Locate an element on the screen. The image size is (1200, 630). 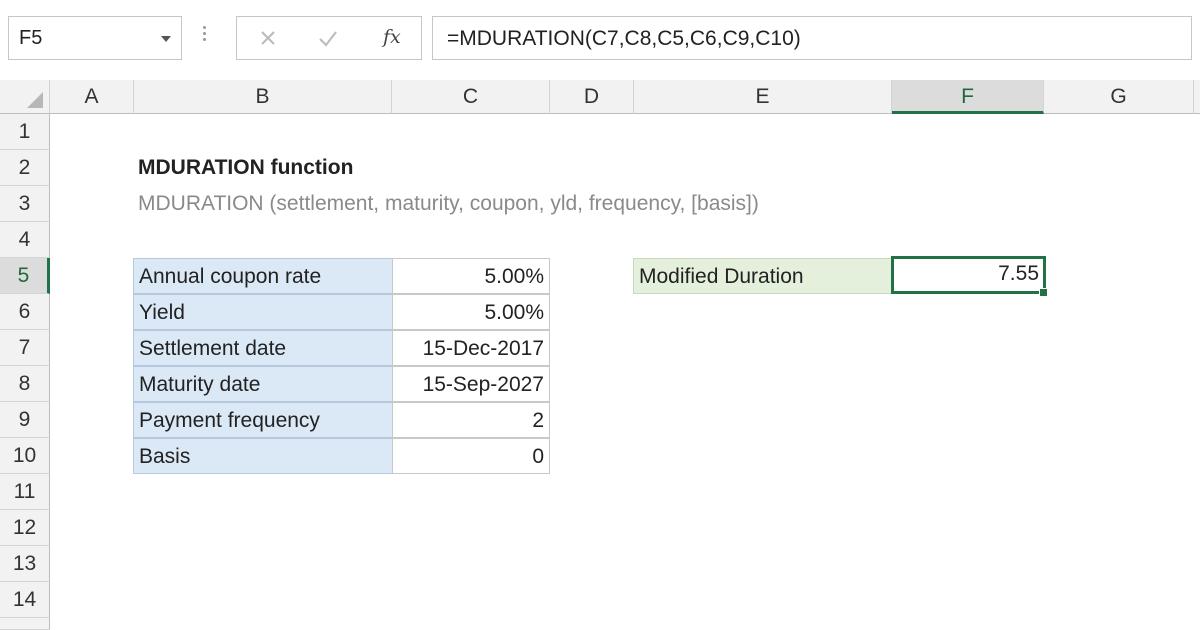
column-header-h is located at coordinates (1197, 97).